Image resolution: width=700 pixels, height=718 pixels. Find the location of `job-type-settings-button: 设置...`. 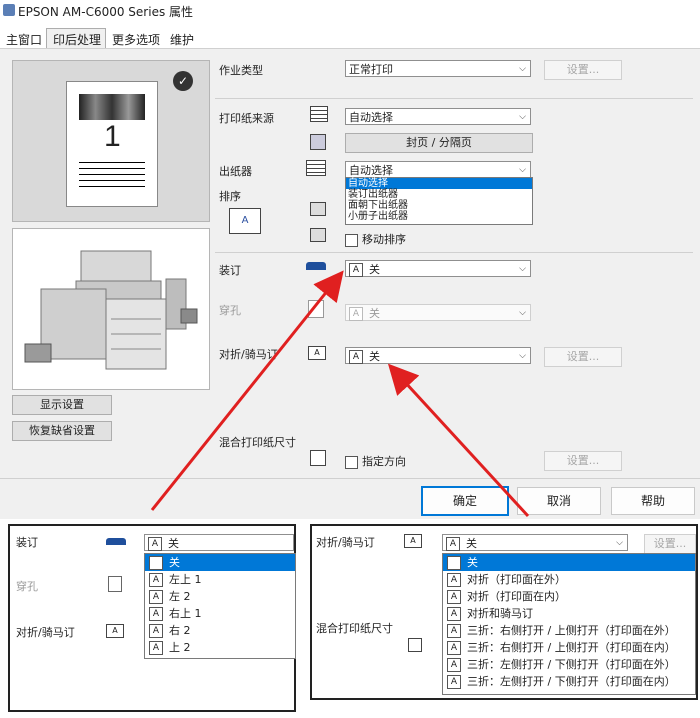

job-type-settings-button: 设置... is located at coordinates (583, 70).